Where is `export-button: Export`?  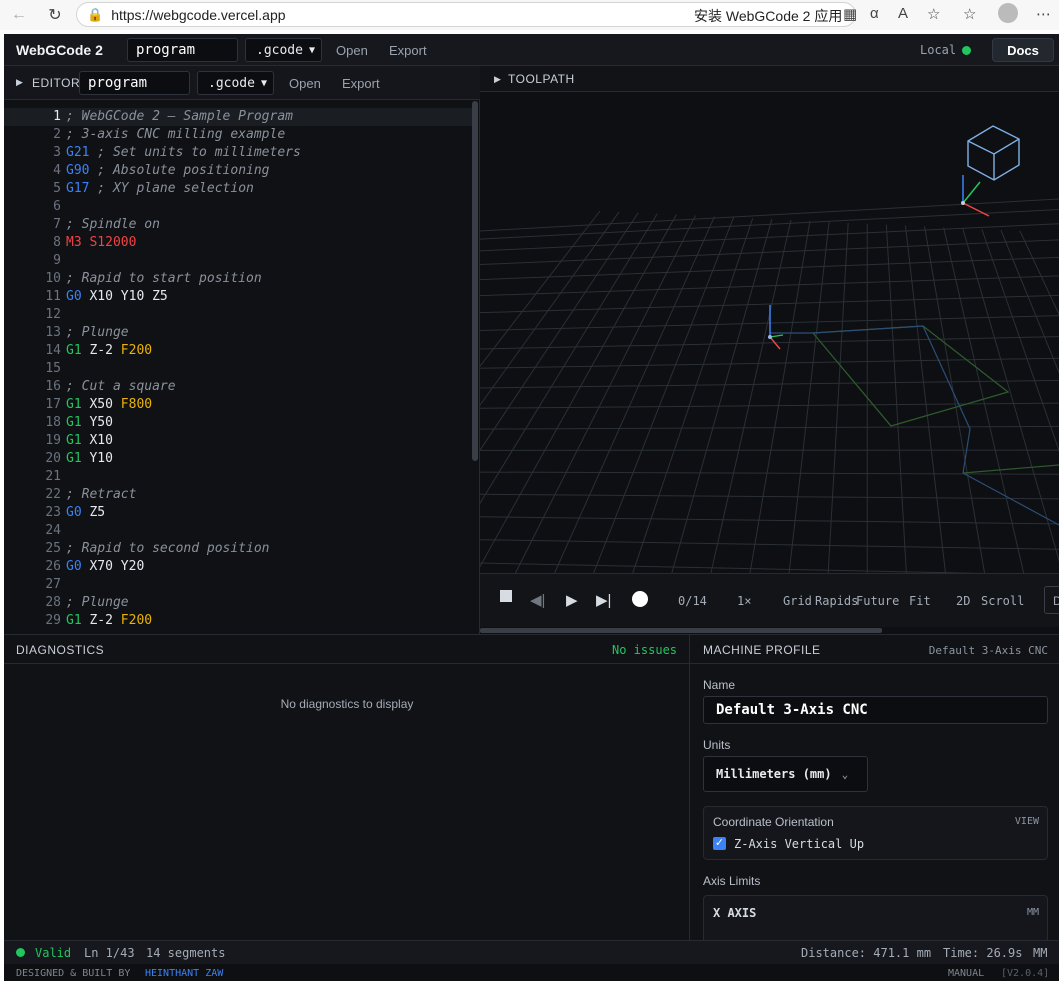 export-button: Export is located at coordinates (408, 50).